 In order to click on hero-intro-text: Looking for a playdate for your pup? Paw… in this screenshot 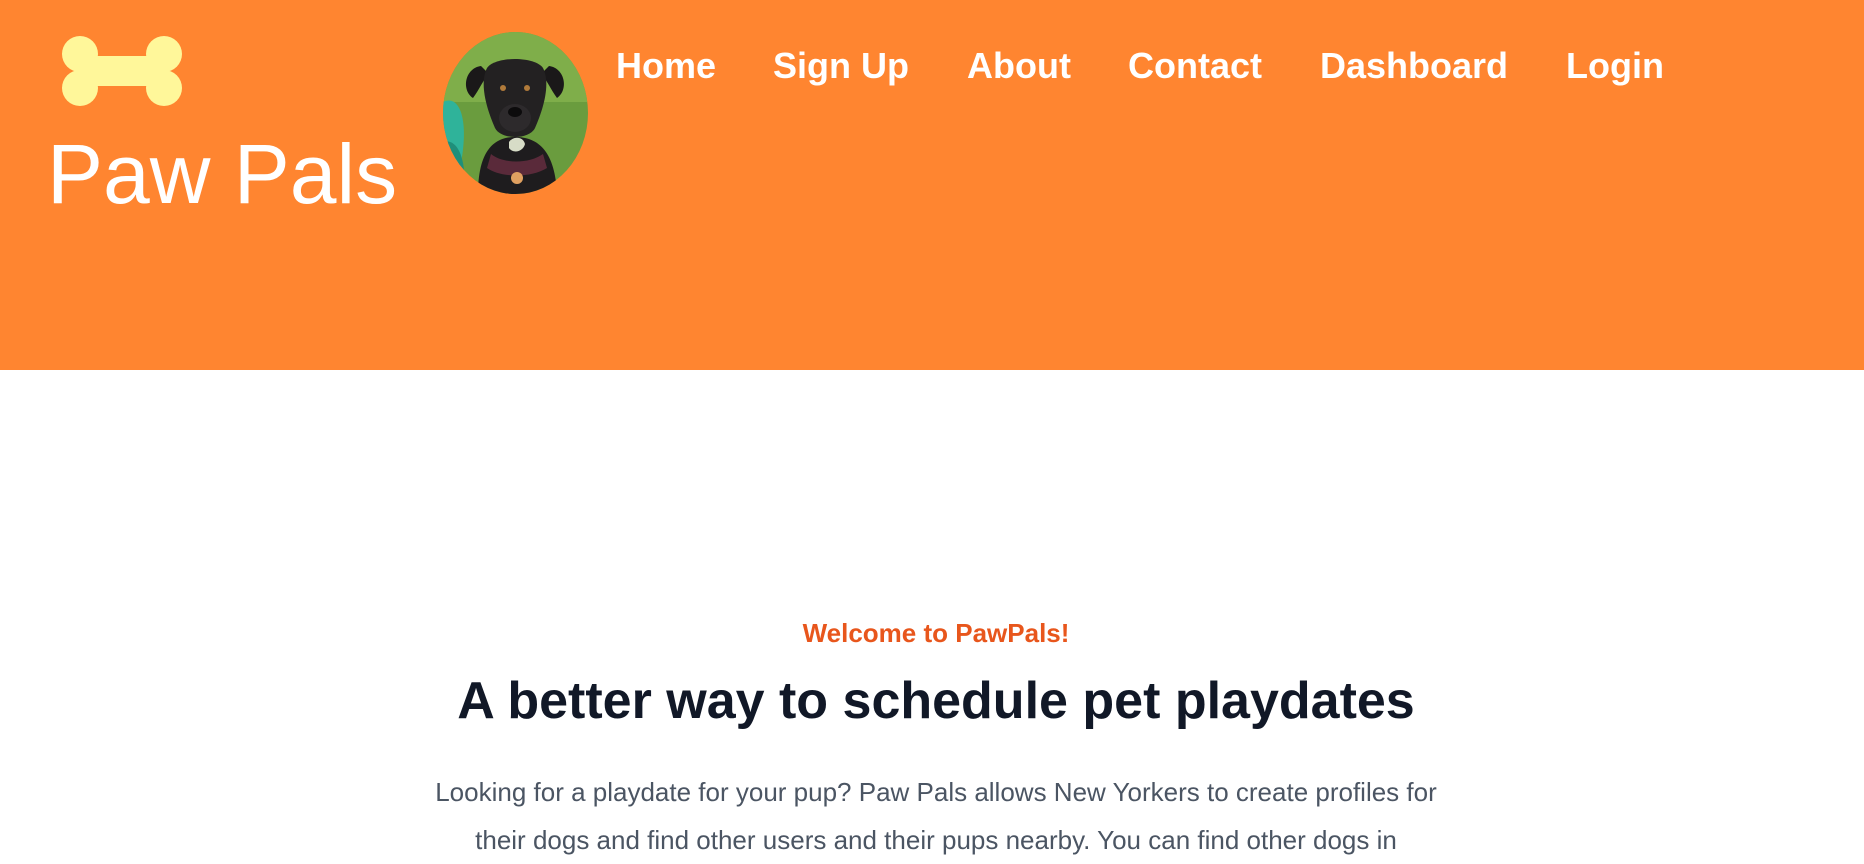, I will do `click(936, 816)`.